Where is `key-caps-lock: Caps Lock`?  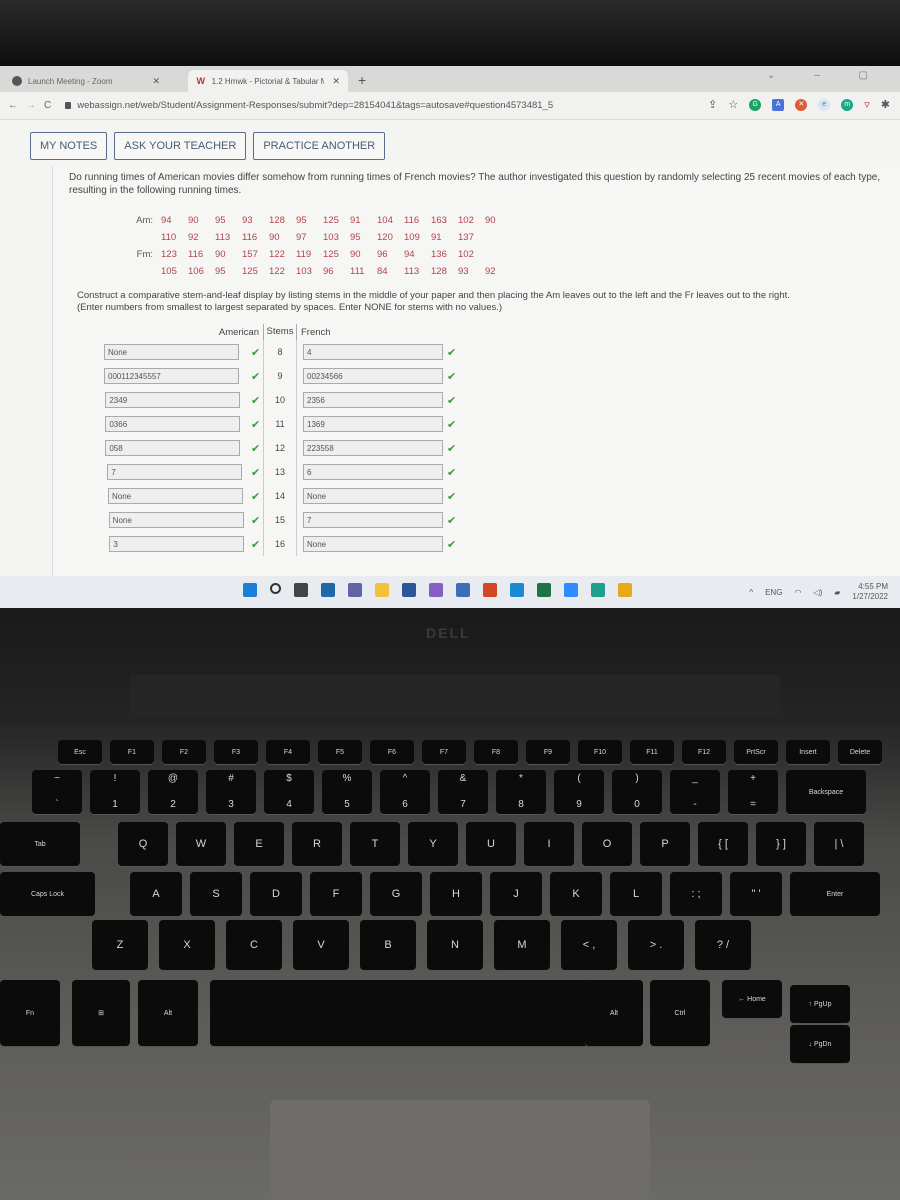
key-caps-lock: Caps Lock is located at coordinates (47, 894).